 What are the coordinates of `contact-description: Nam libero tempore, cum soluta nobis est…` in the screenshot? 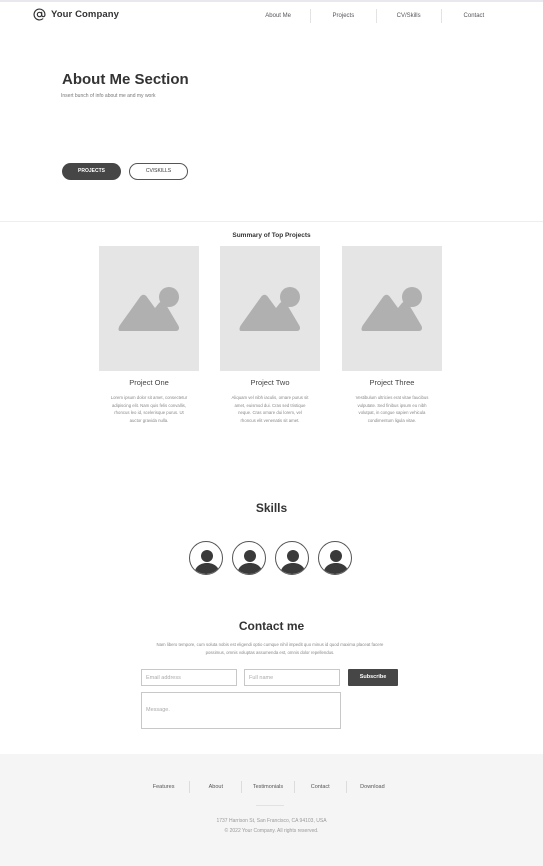 It's located at (270, 648).